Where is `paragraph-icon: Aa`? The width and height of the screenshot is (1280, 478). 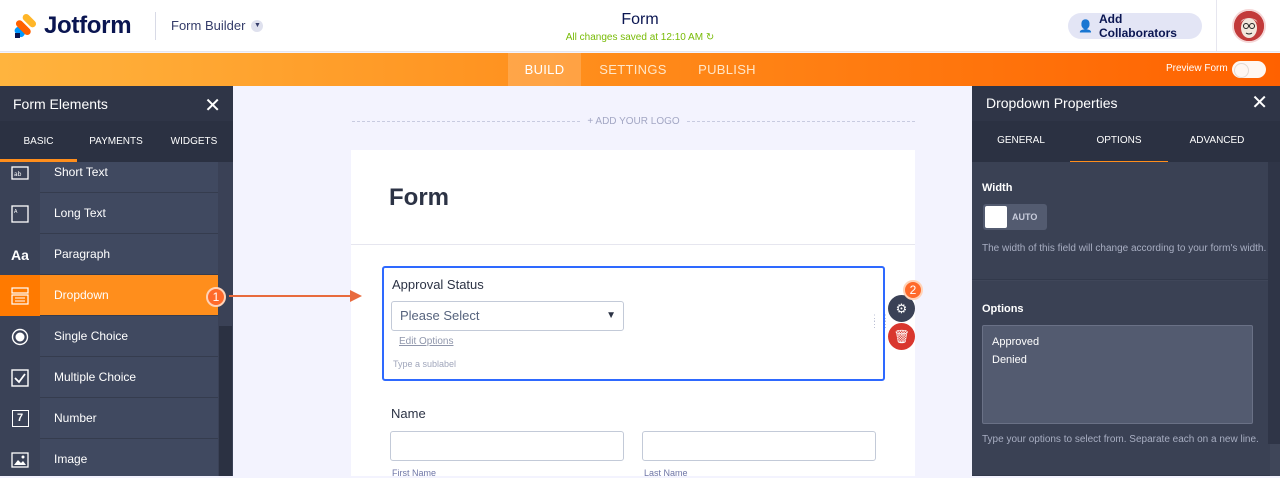
paragraph-icon: Aa is located at coordinates (20, 254).